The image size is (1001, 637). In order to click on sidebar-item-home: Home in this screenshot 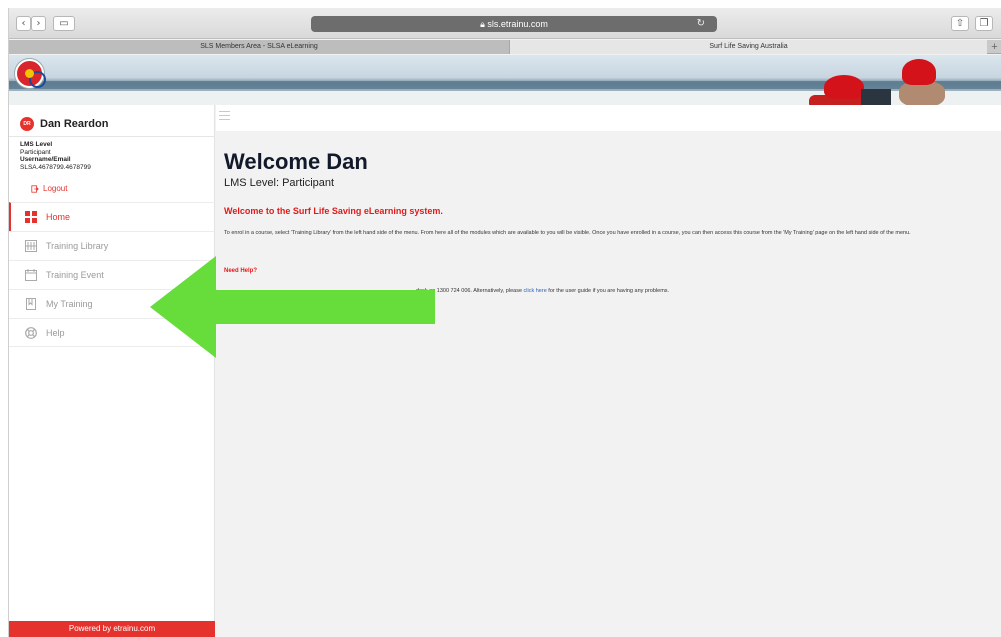, I will do `click(112, 216)`.